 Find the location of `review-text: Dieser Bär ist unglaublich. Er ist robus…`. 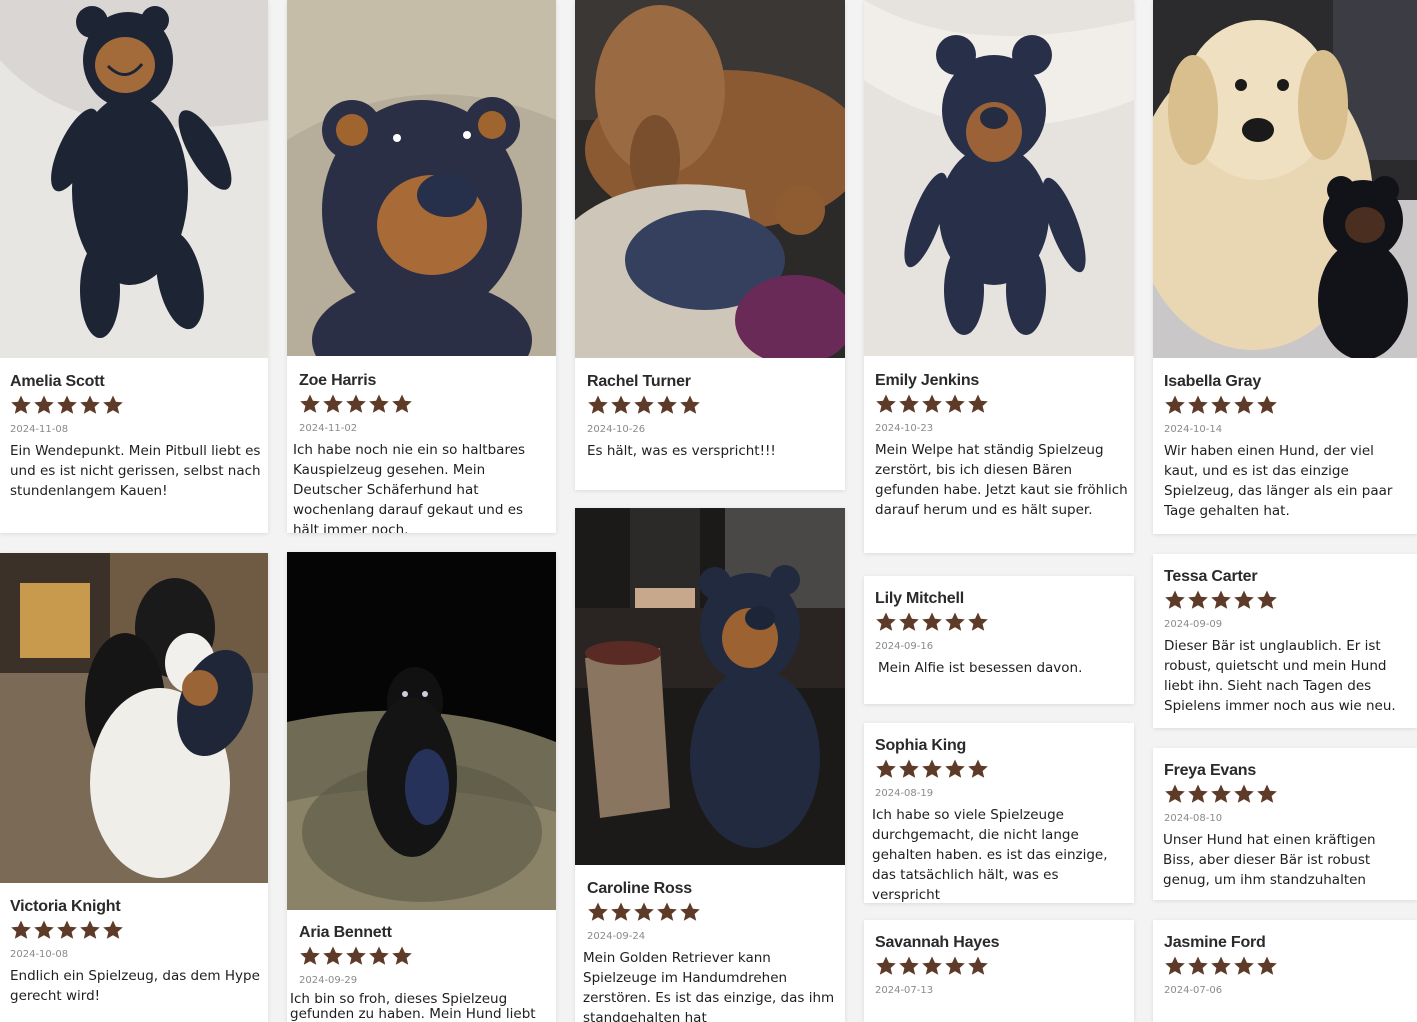

review-text: Dieser Bär ist unglaublich. Er ist robus… is located at coordinates (1280, 676).